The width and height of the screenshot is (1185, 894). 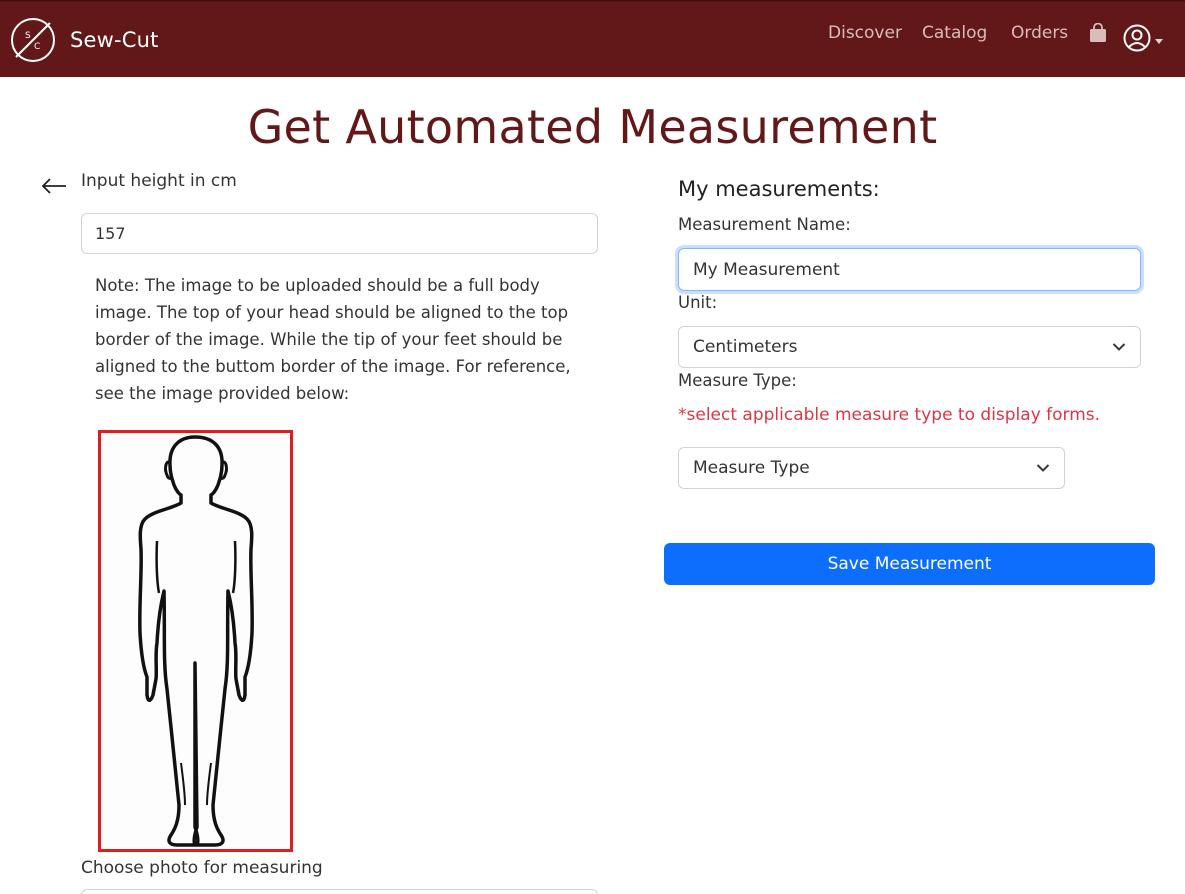 I want to click on save-measurement-button: Save Measurement, so click(x=909, y=564).